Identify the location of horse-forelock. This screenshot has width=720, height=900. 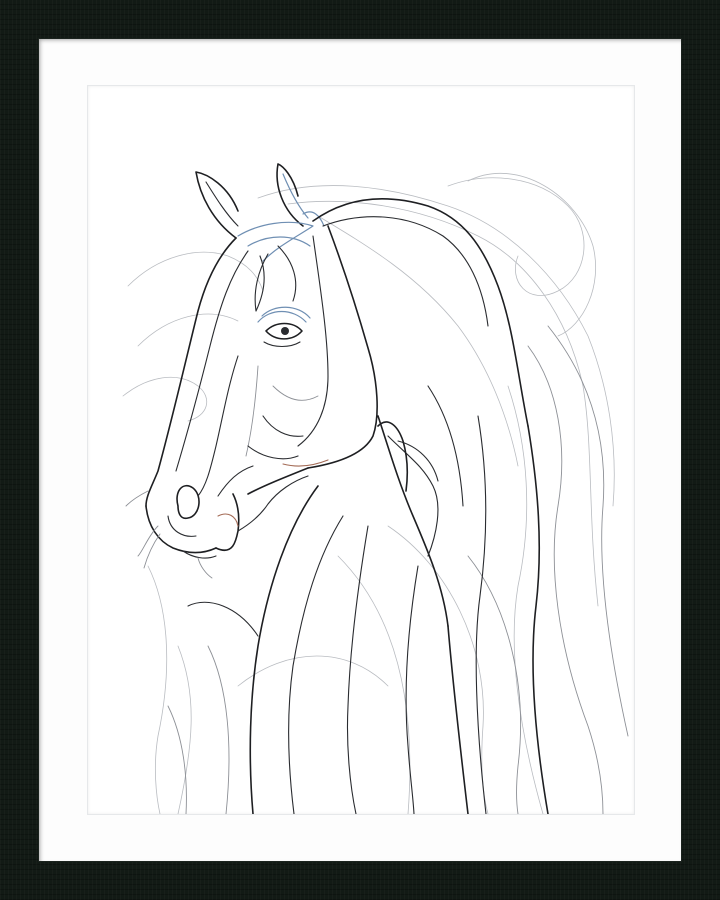
(275, 266).